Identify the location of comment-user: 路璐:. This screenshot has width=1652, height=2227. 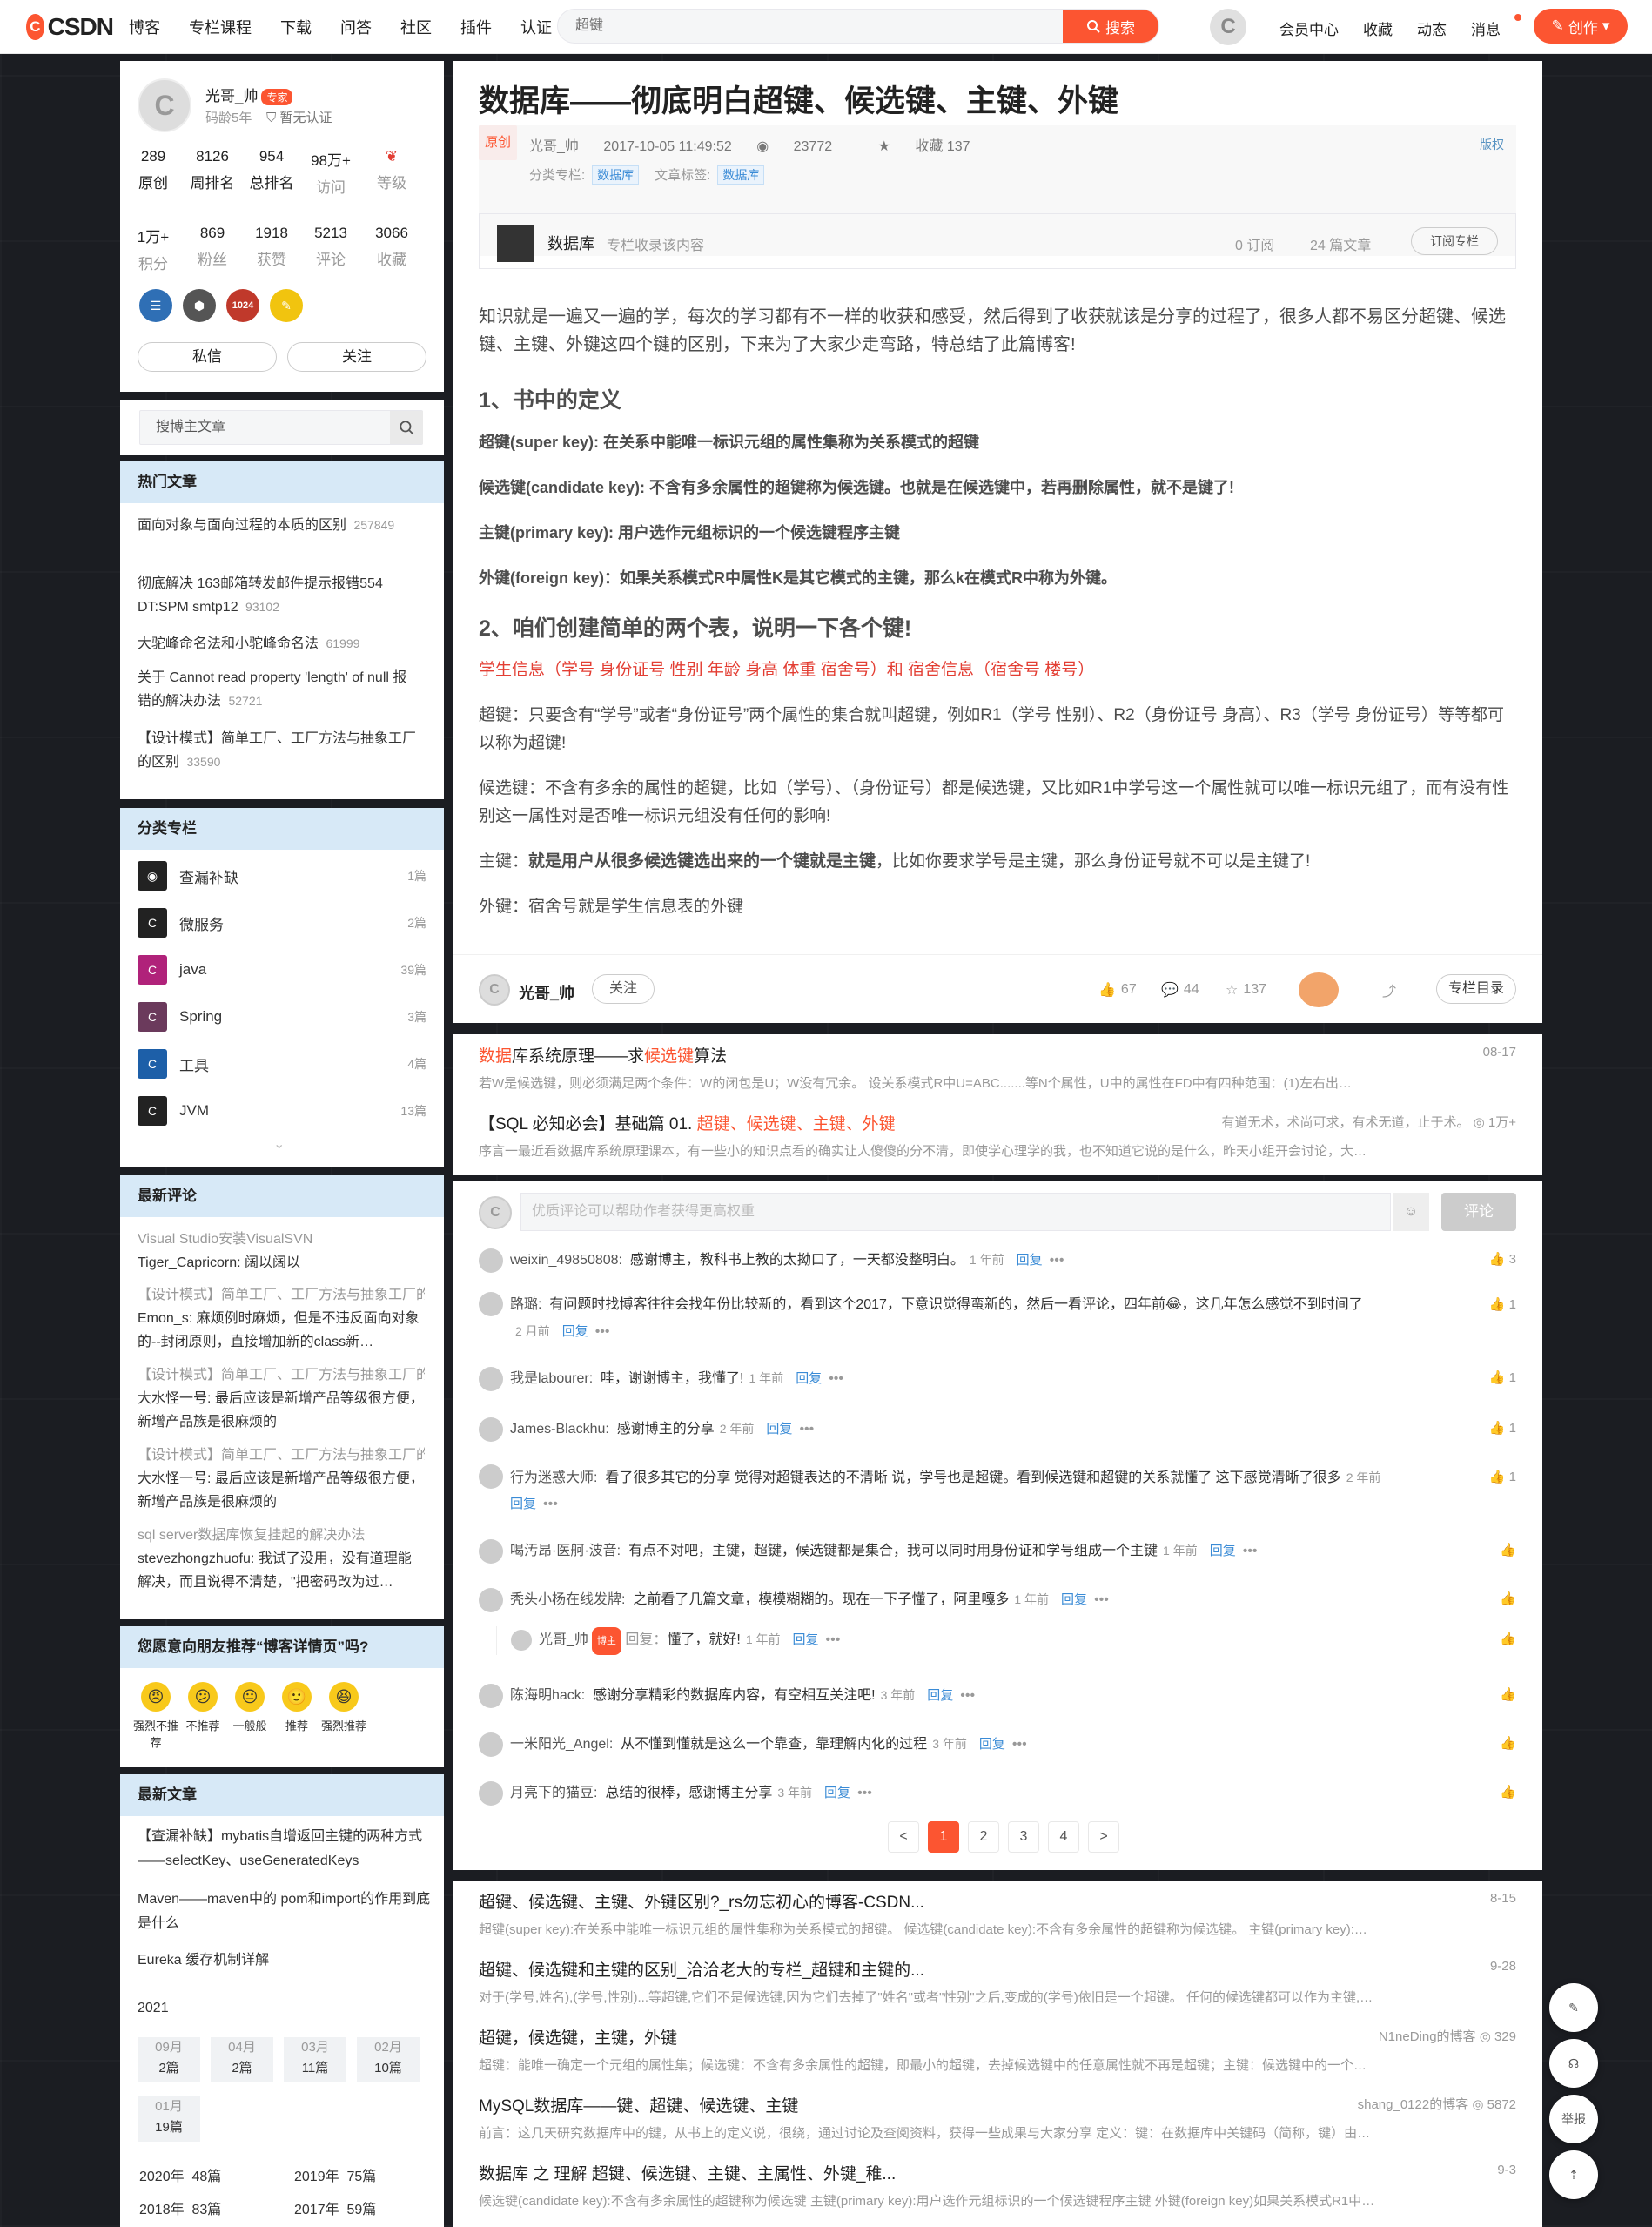
(525, 1304).